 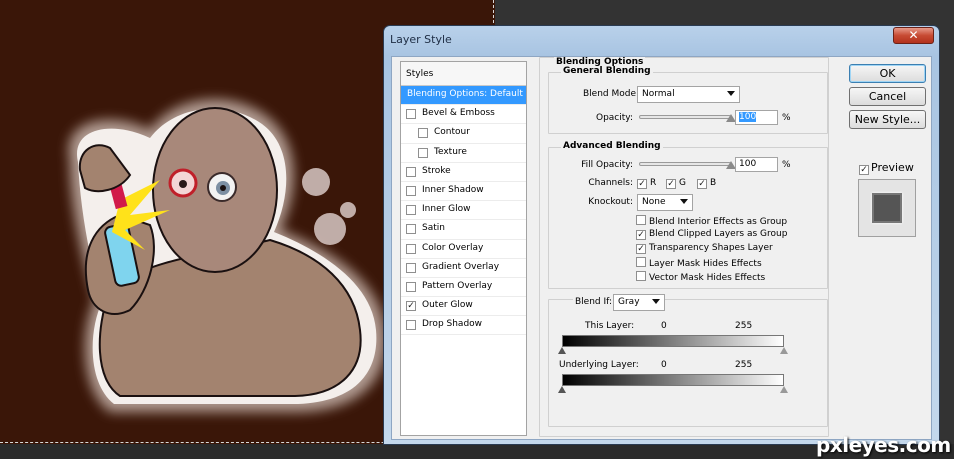 I want to click on option-vector-mask: Vector Mask Hides Effects, so click(x=700, y=277).